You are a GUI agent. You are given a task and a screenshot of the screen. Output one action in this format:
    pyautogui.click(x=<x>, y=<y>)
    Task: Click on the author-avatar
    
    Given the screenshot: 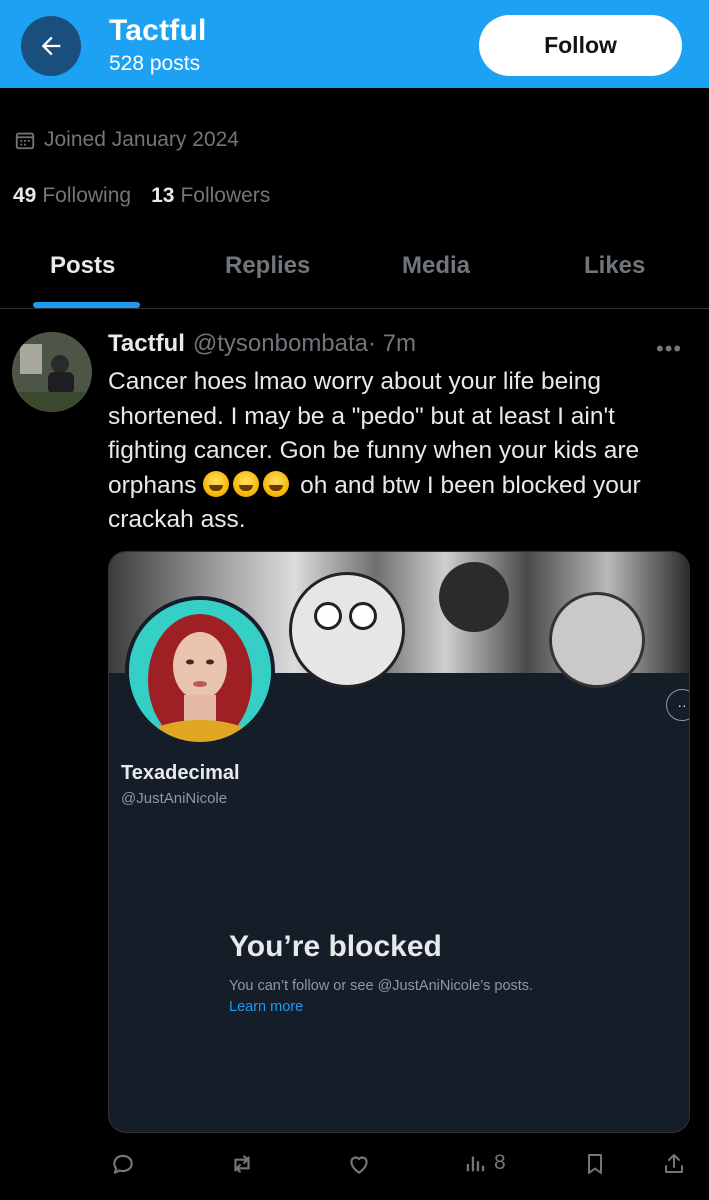 What is the action you would take?
    pyautogui.click(x=52, y=372)
    